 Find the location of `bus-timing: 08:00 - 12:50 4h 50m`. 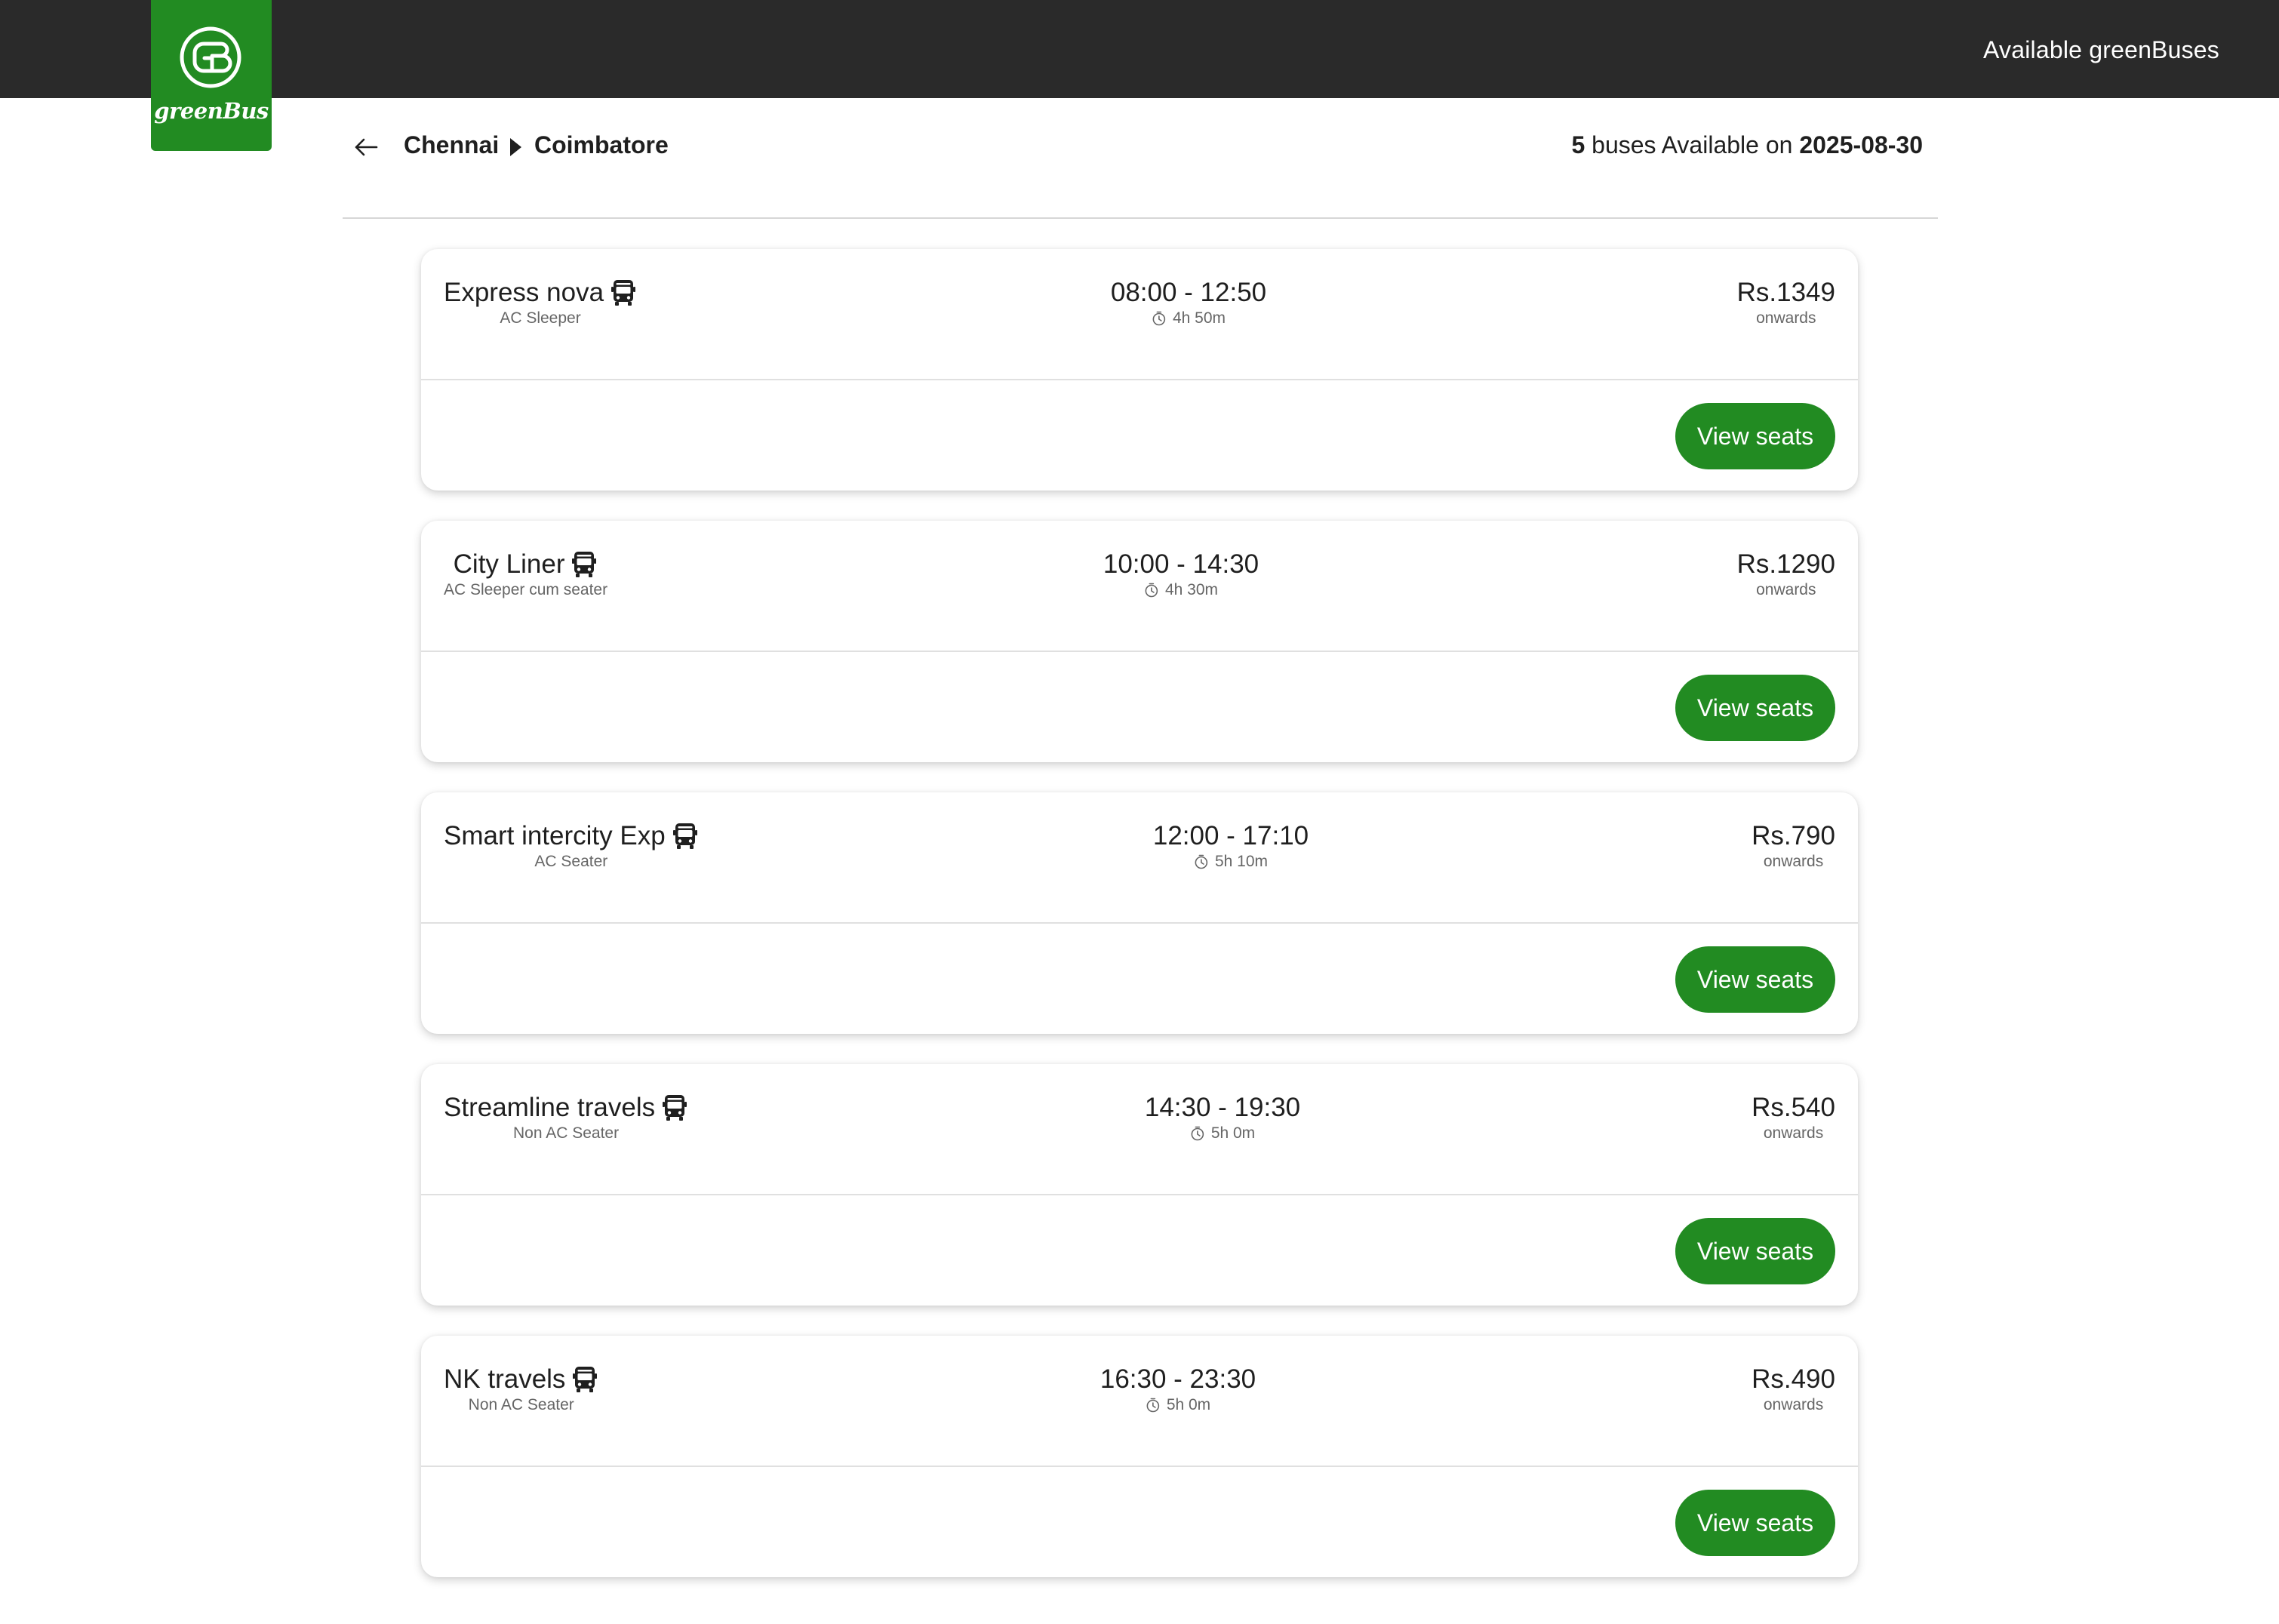

bus-timing: 08:00 - 12:50 4h 50m is located at coordinates (1188, 303).